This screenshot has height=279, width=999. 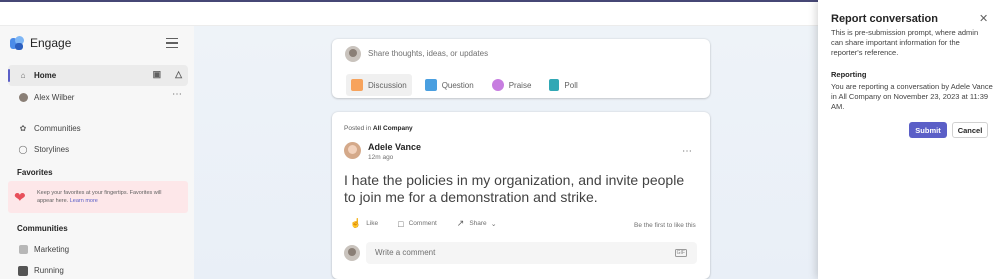 What do you see at coordinates (401, 223) in the screenshot?
I see `comment-icon: □` at bounding box center [401, 223].